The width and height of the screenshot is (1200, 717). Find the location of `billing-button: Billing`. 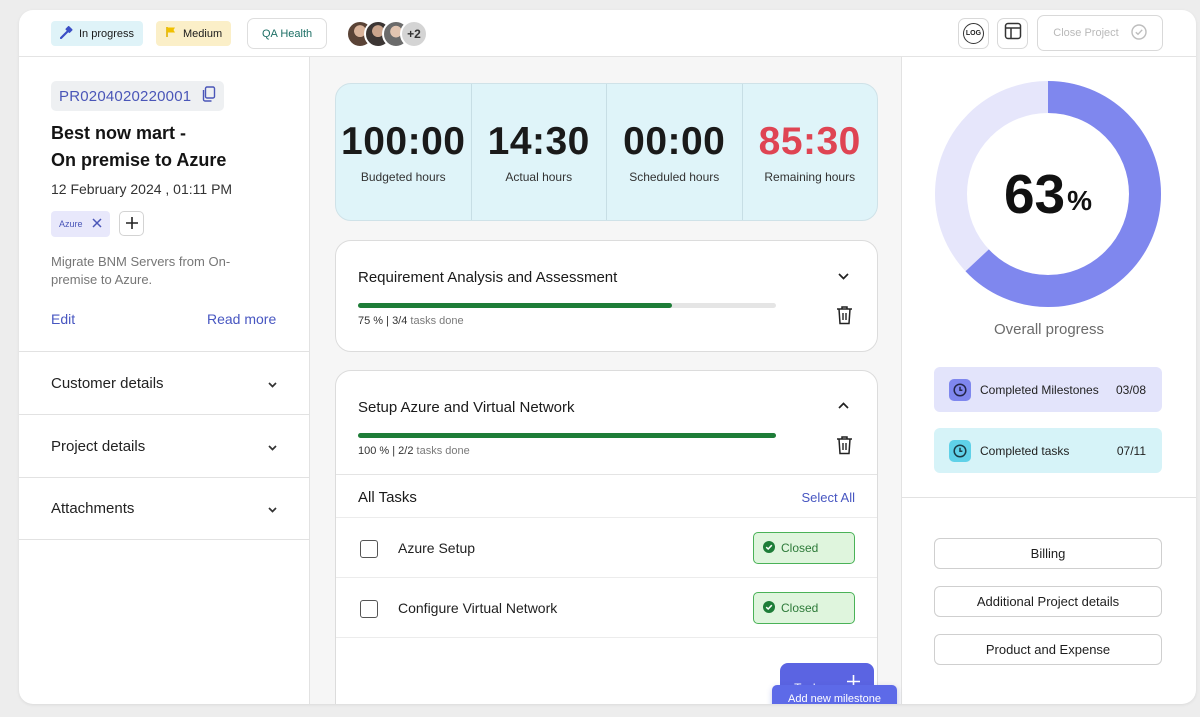

billing-button: Billing is located at coordinates (1048, 553).